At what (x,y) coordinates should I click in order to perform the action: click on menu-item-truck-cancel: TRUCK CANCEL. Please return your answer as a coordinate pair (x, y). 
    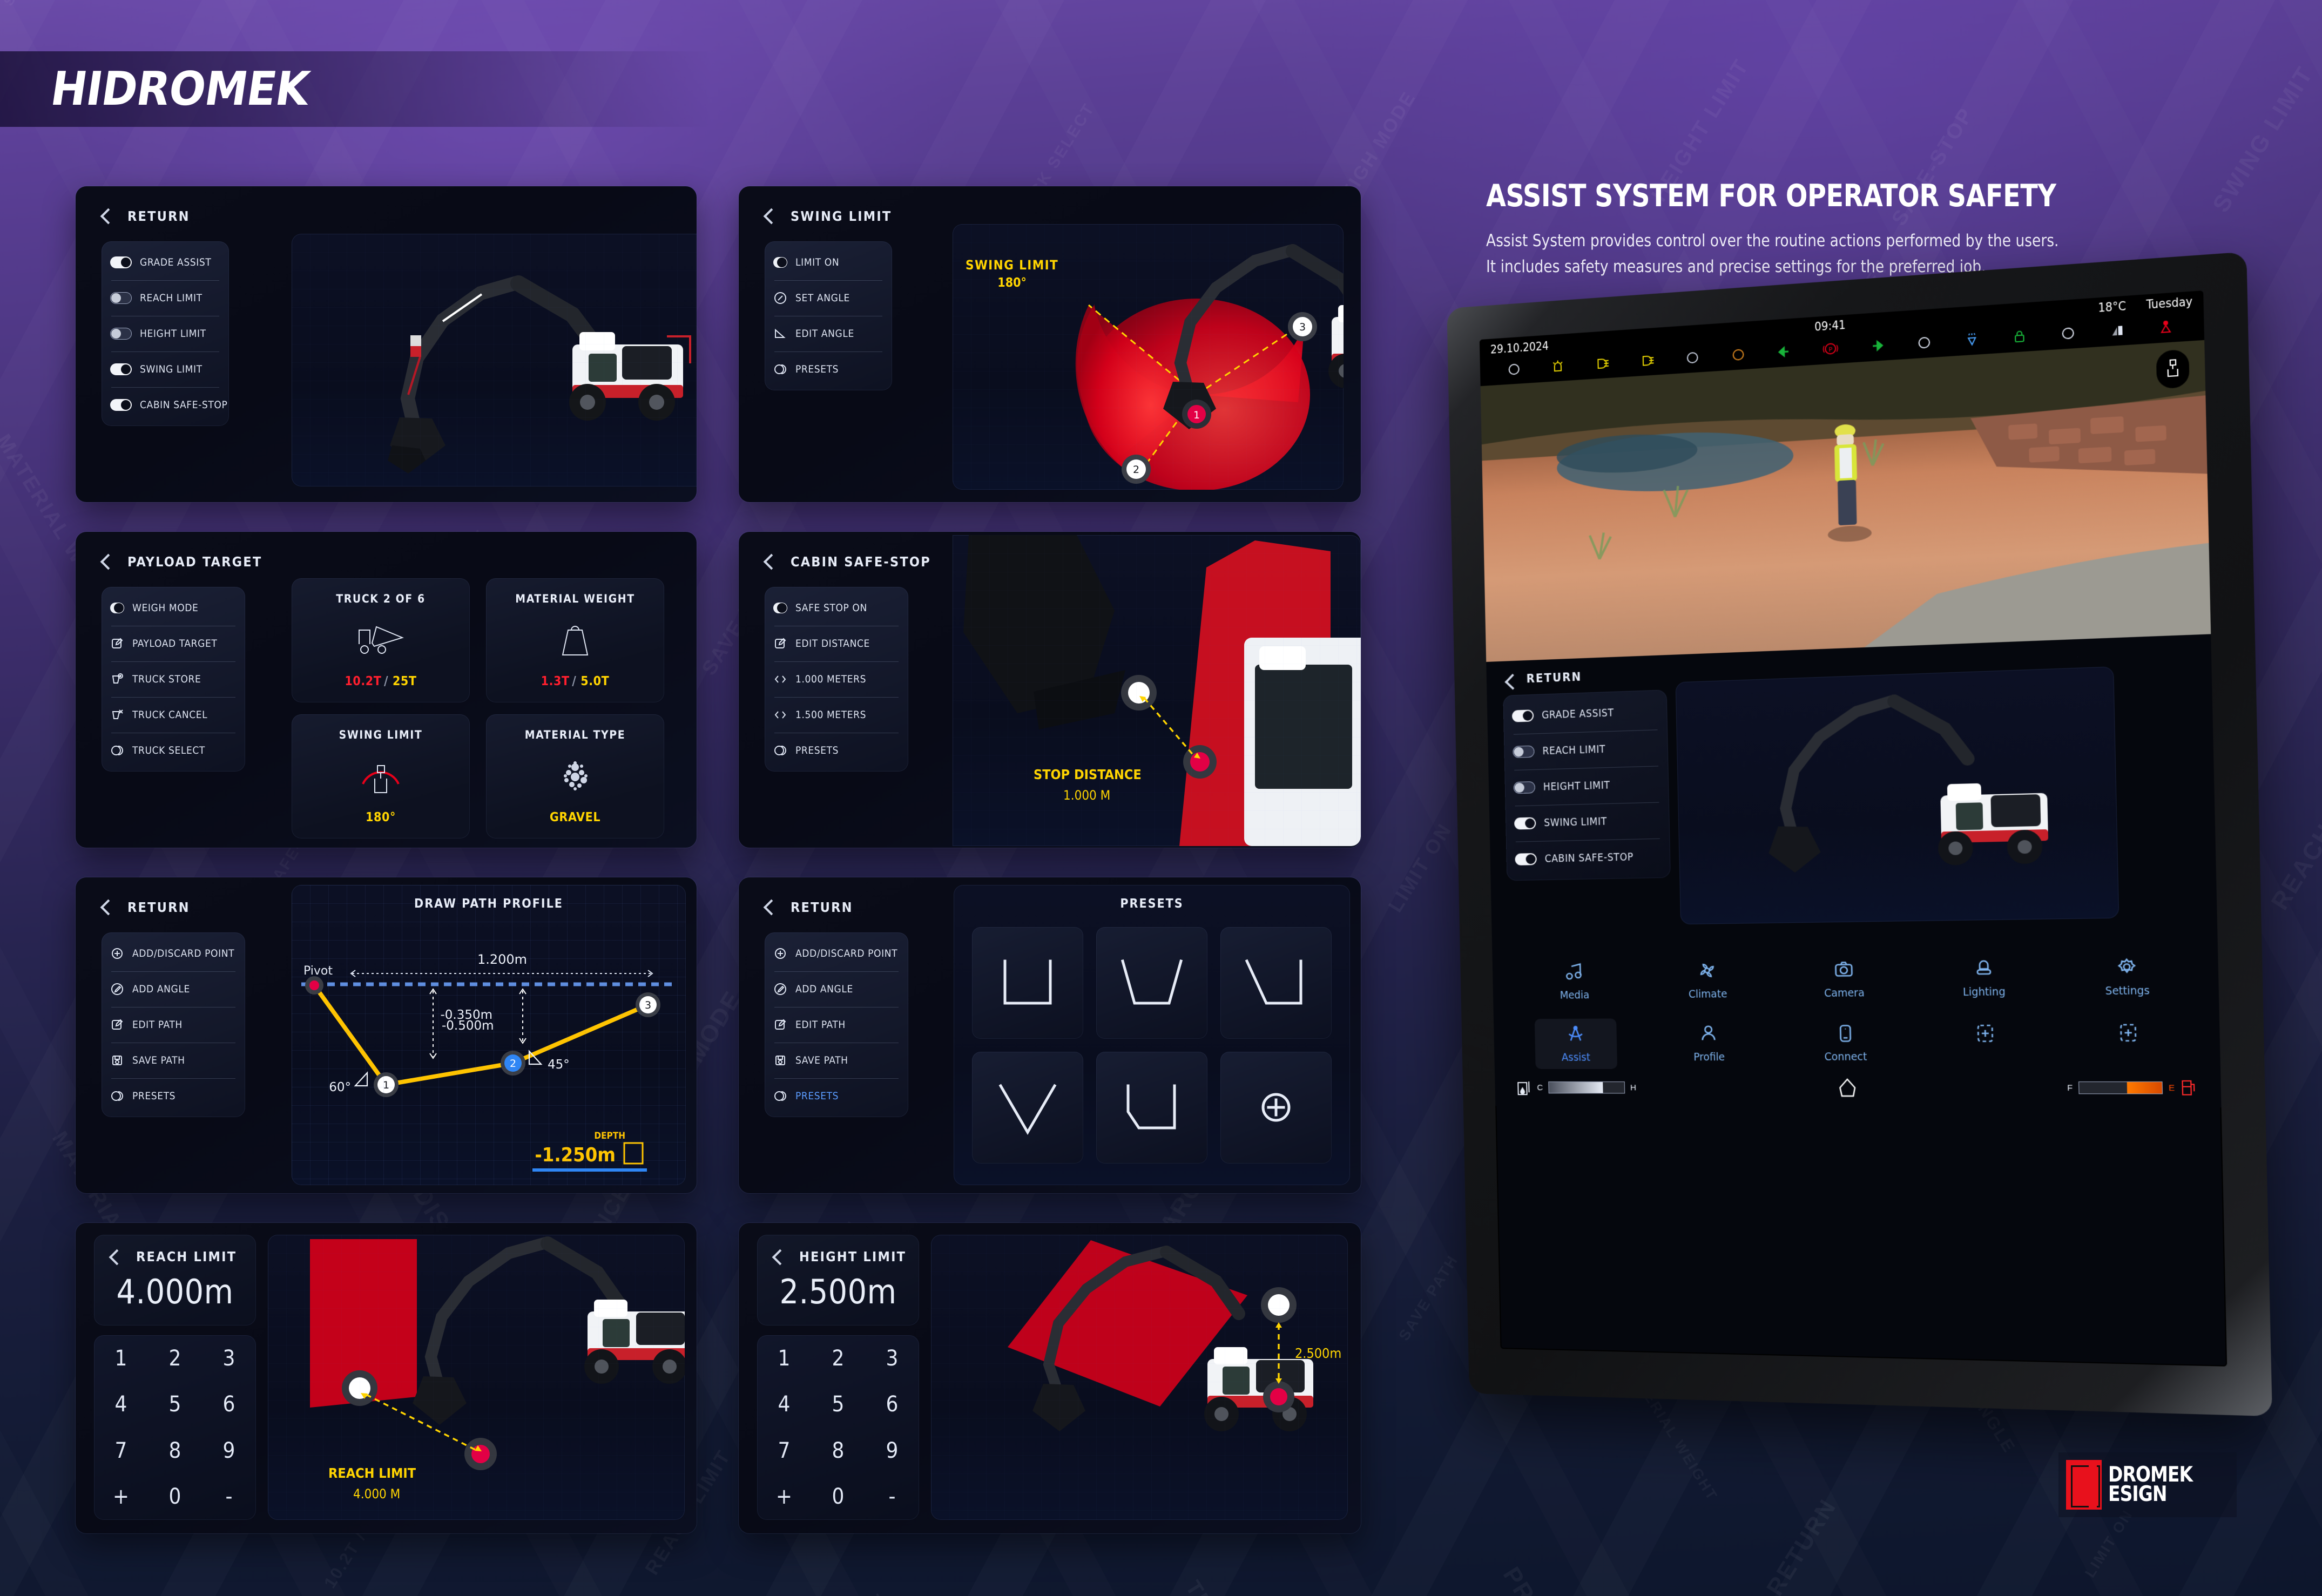
    Looking at the image, I should click on (174, 715).